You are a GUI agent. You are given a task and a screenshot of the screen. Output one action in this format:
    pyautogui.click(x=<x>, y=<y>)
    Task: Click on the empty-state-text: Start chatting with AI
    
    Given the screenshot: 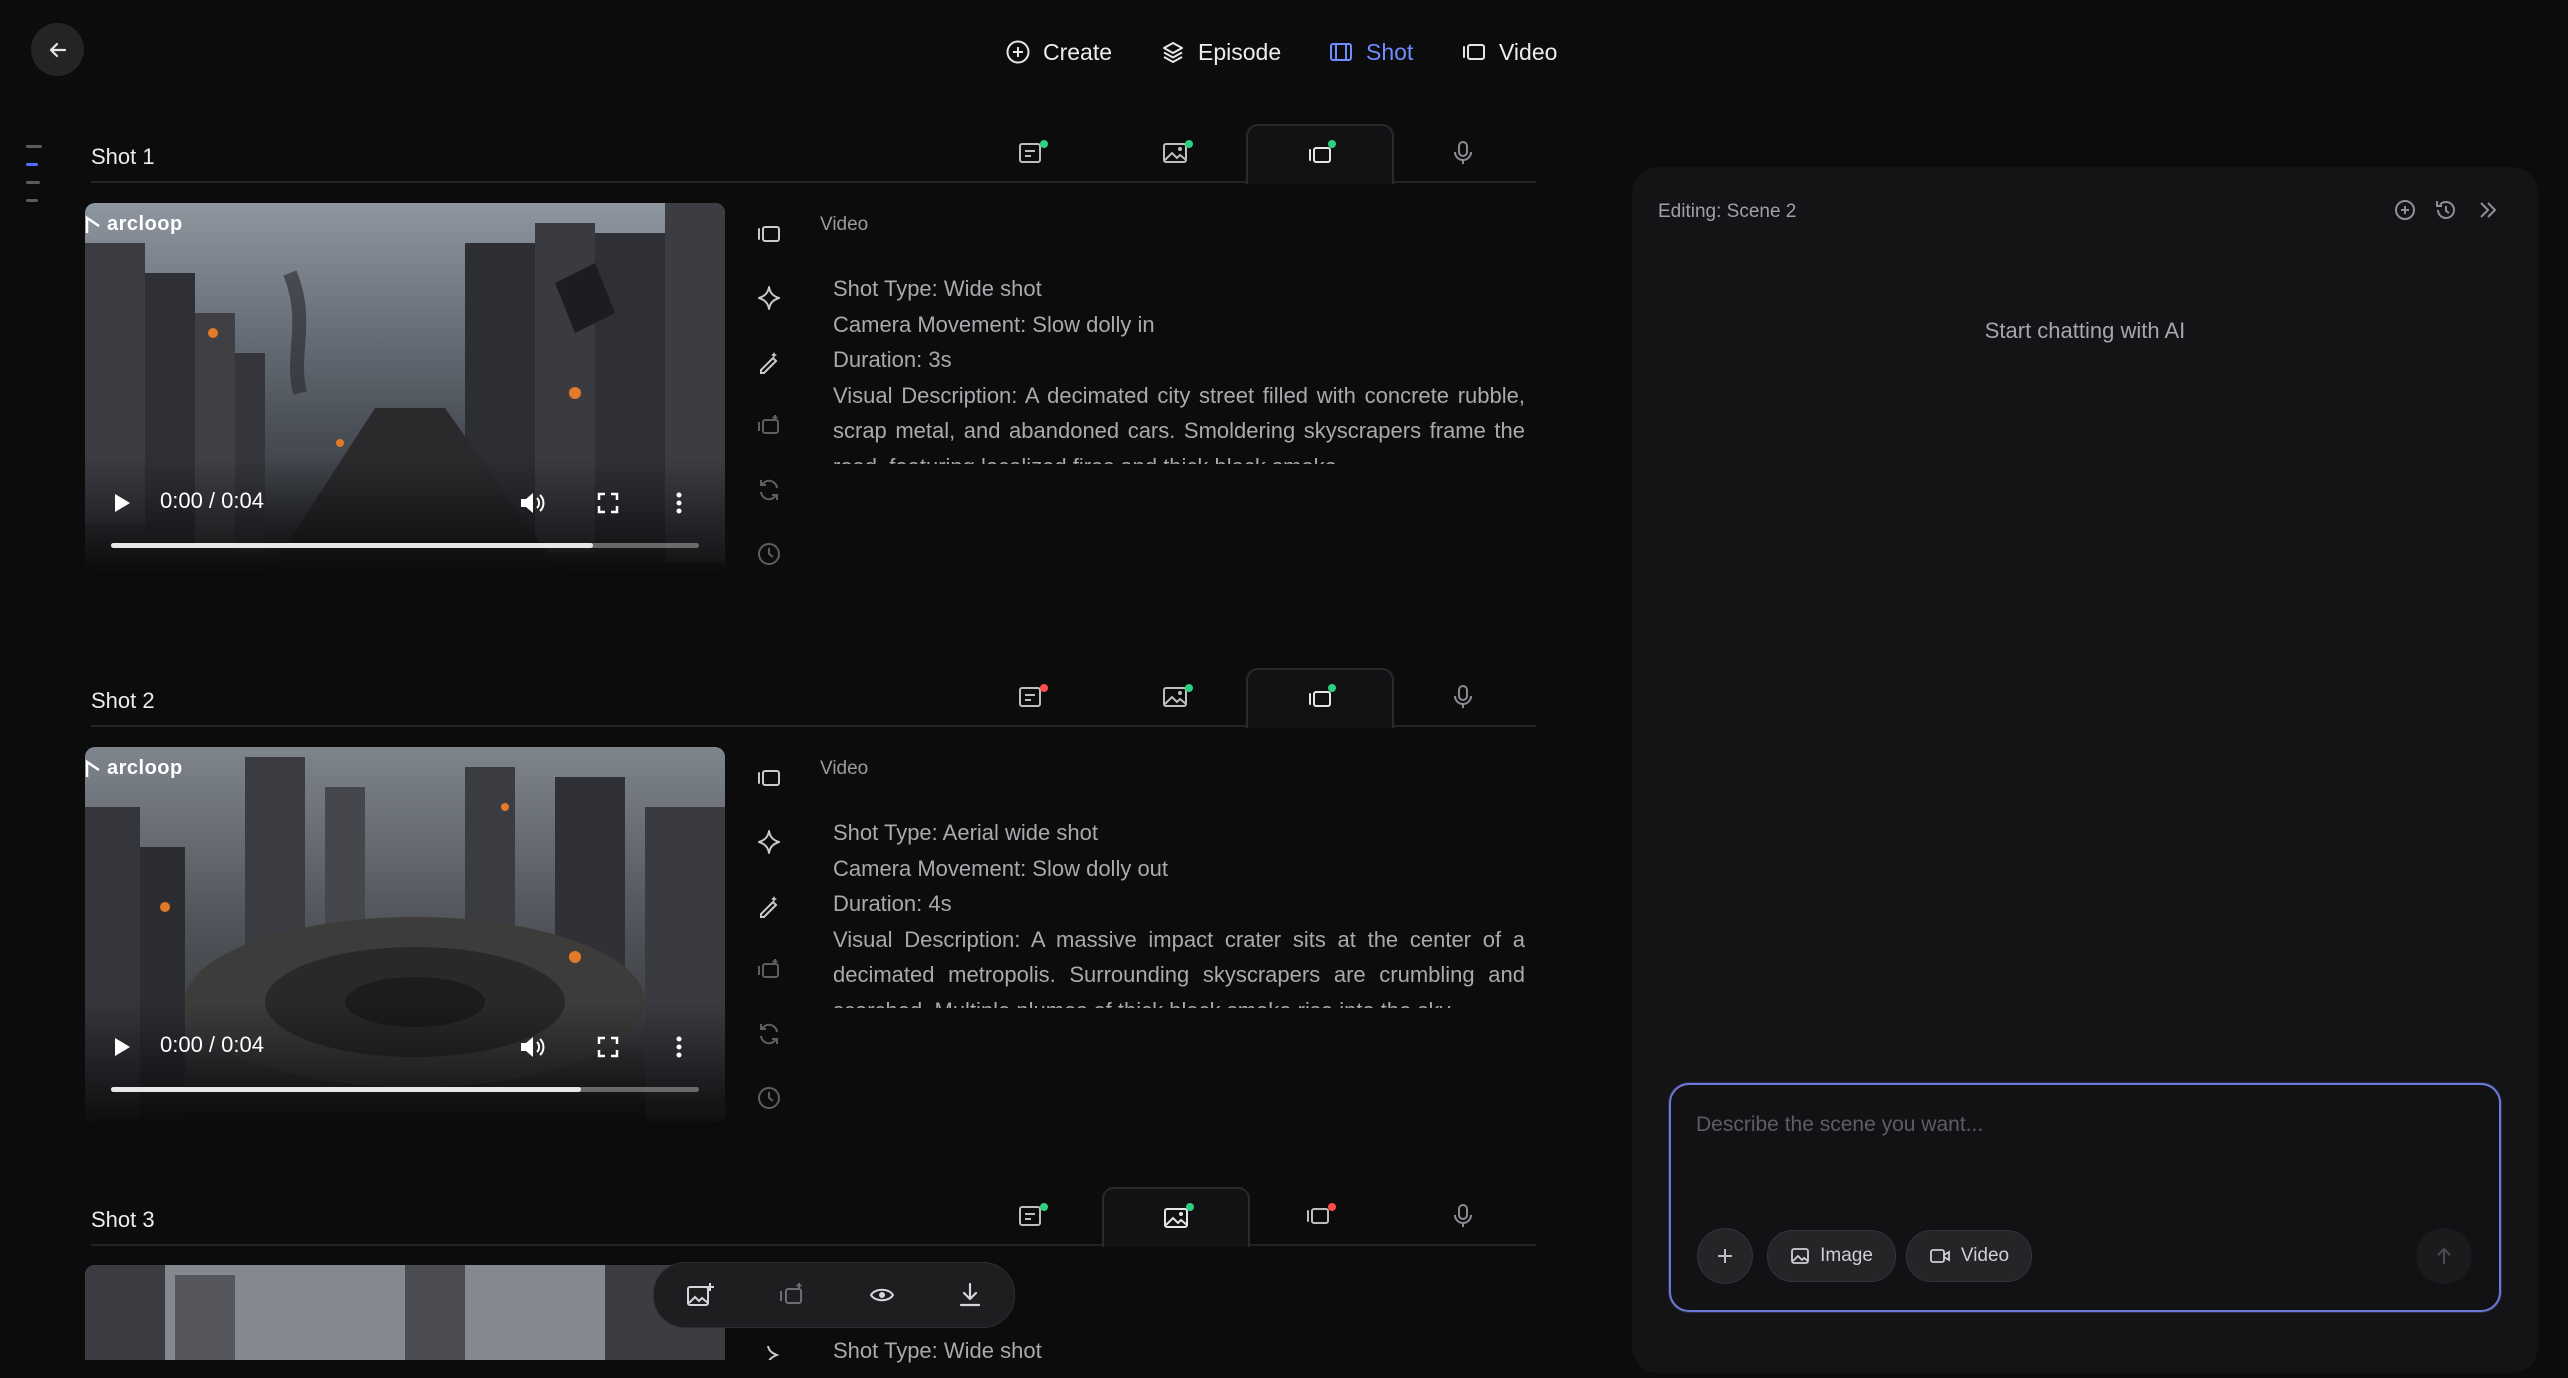 What is the action you would take?
    pyautogui.click(x=2085, y=330)
    